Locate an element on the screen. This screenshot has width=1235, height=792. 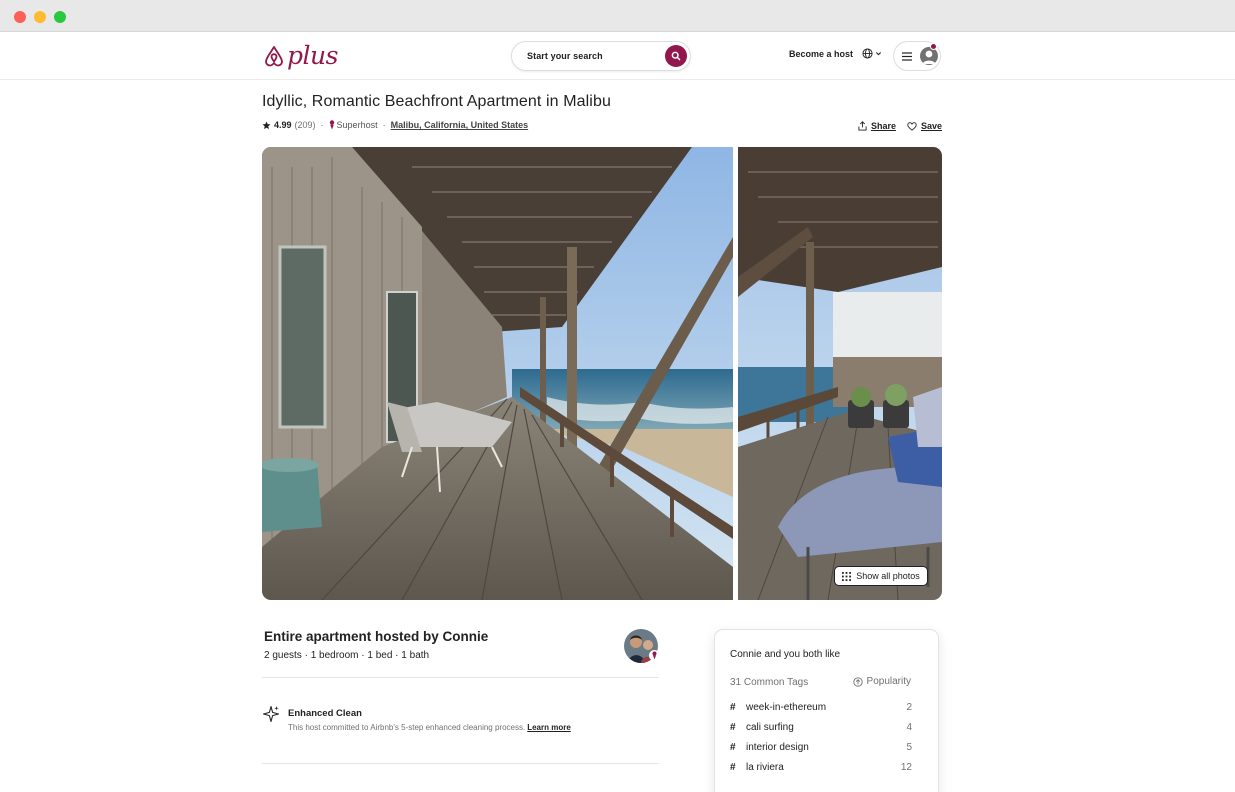
star-icon is located at coordinates (266, 125).